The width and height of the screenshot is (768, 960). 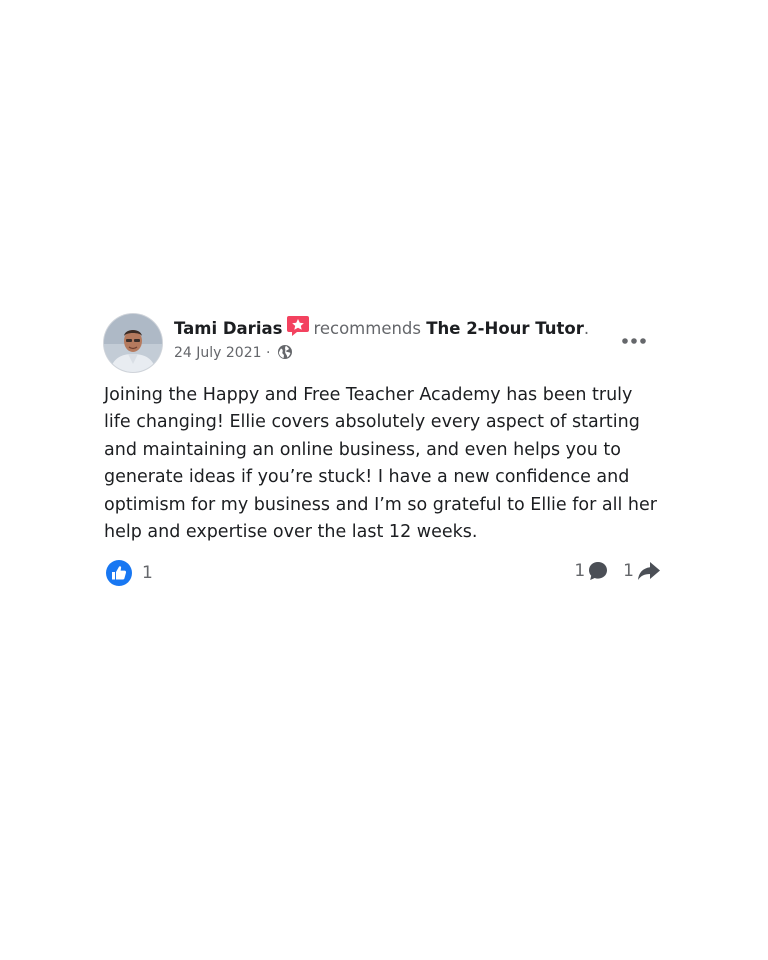 What do you see at coordinates (119, 573) in the screenshot?
I see `like-thumb-icon` at bounding box center [119, 573].